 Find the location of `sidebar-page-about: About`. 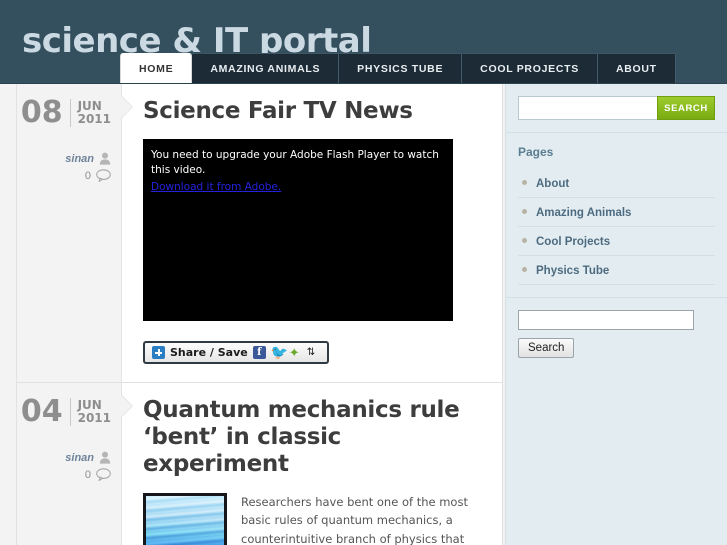

sidebar-page-about: About is located at coordinates (552, 184).